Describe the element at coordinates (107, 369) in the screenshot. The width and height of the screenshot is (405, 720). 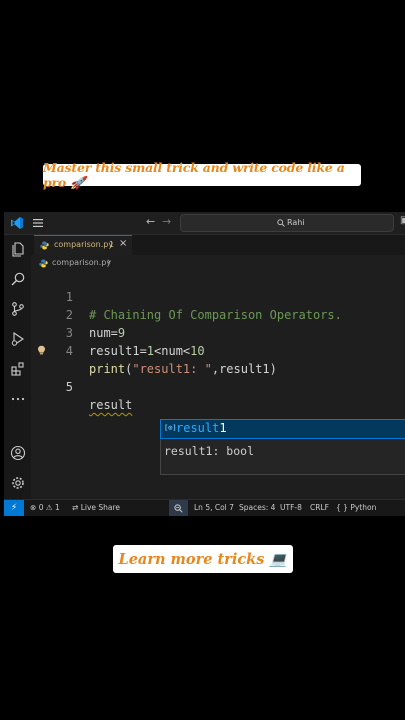
I see `code-token: print` at that location.